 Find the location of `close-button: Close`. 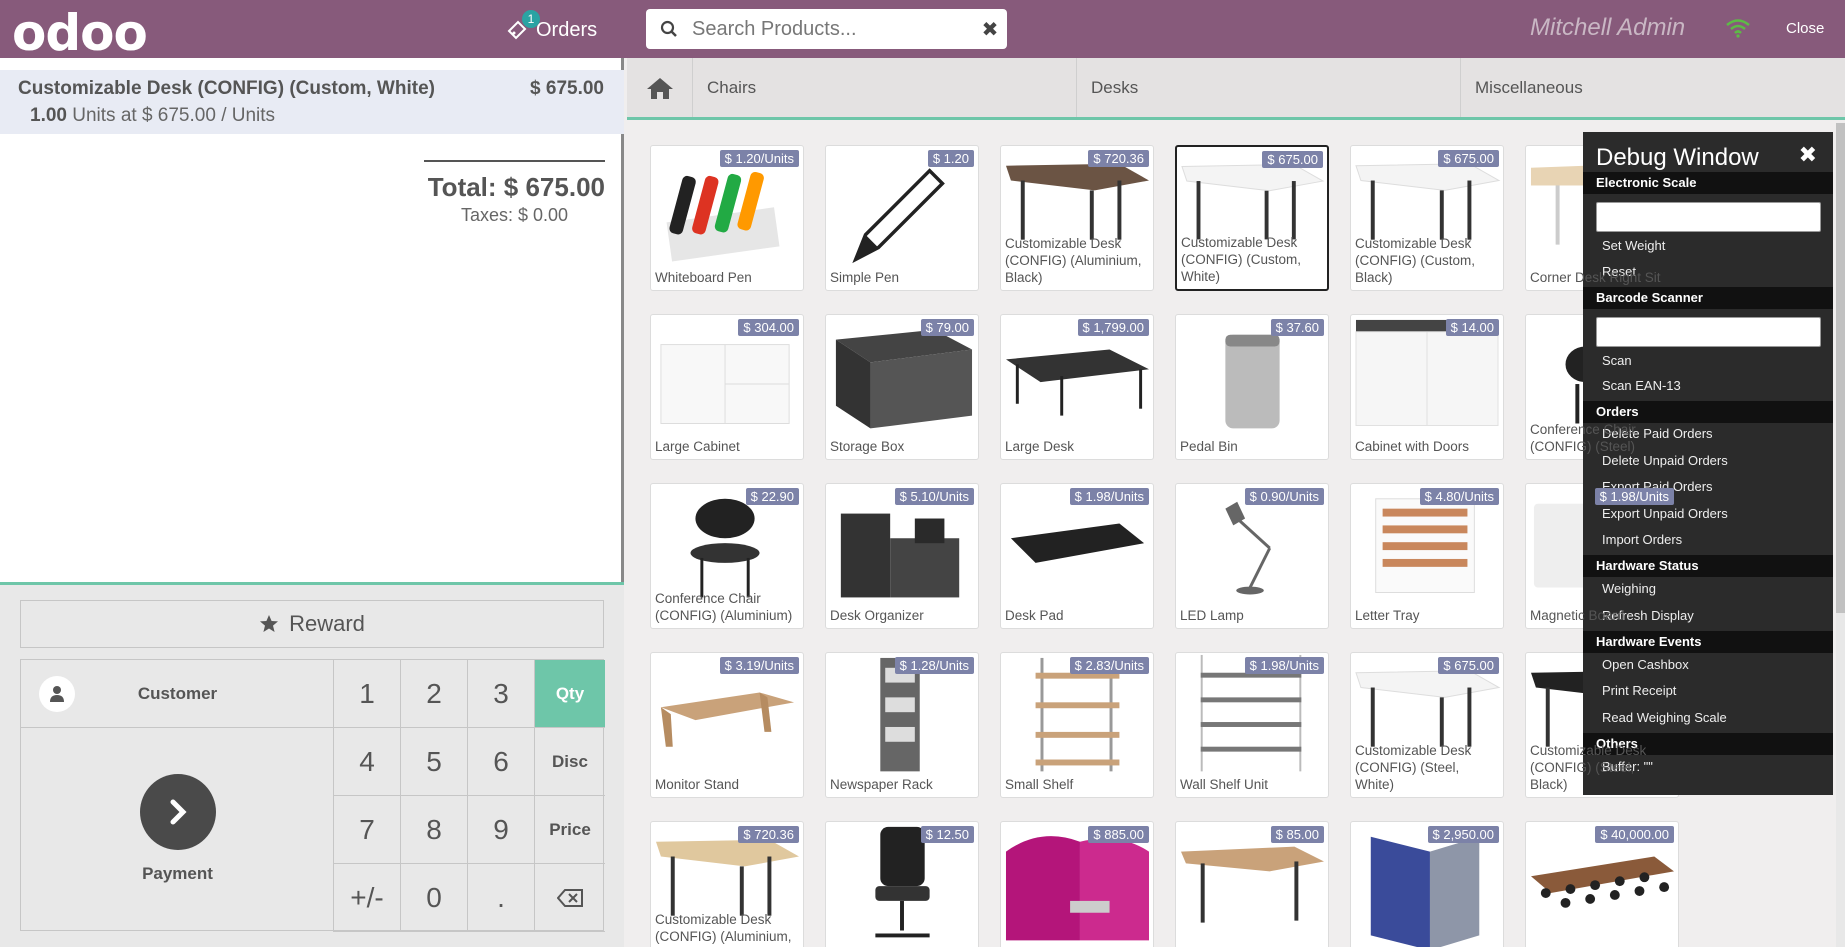

close-button: Close is located at coordinates (1805, 28).